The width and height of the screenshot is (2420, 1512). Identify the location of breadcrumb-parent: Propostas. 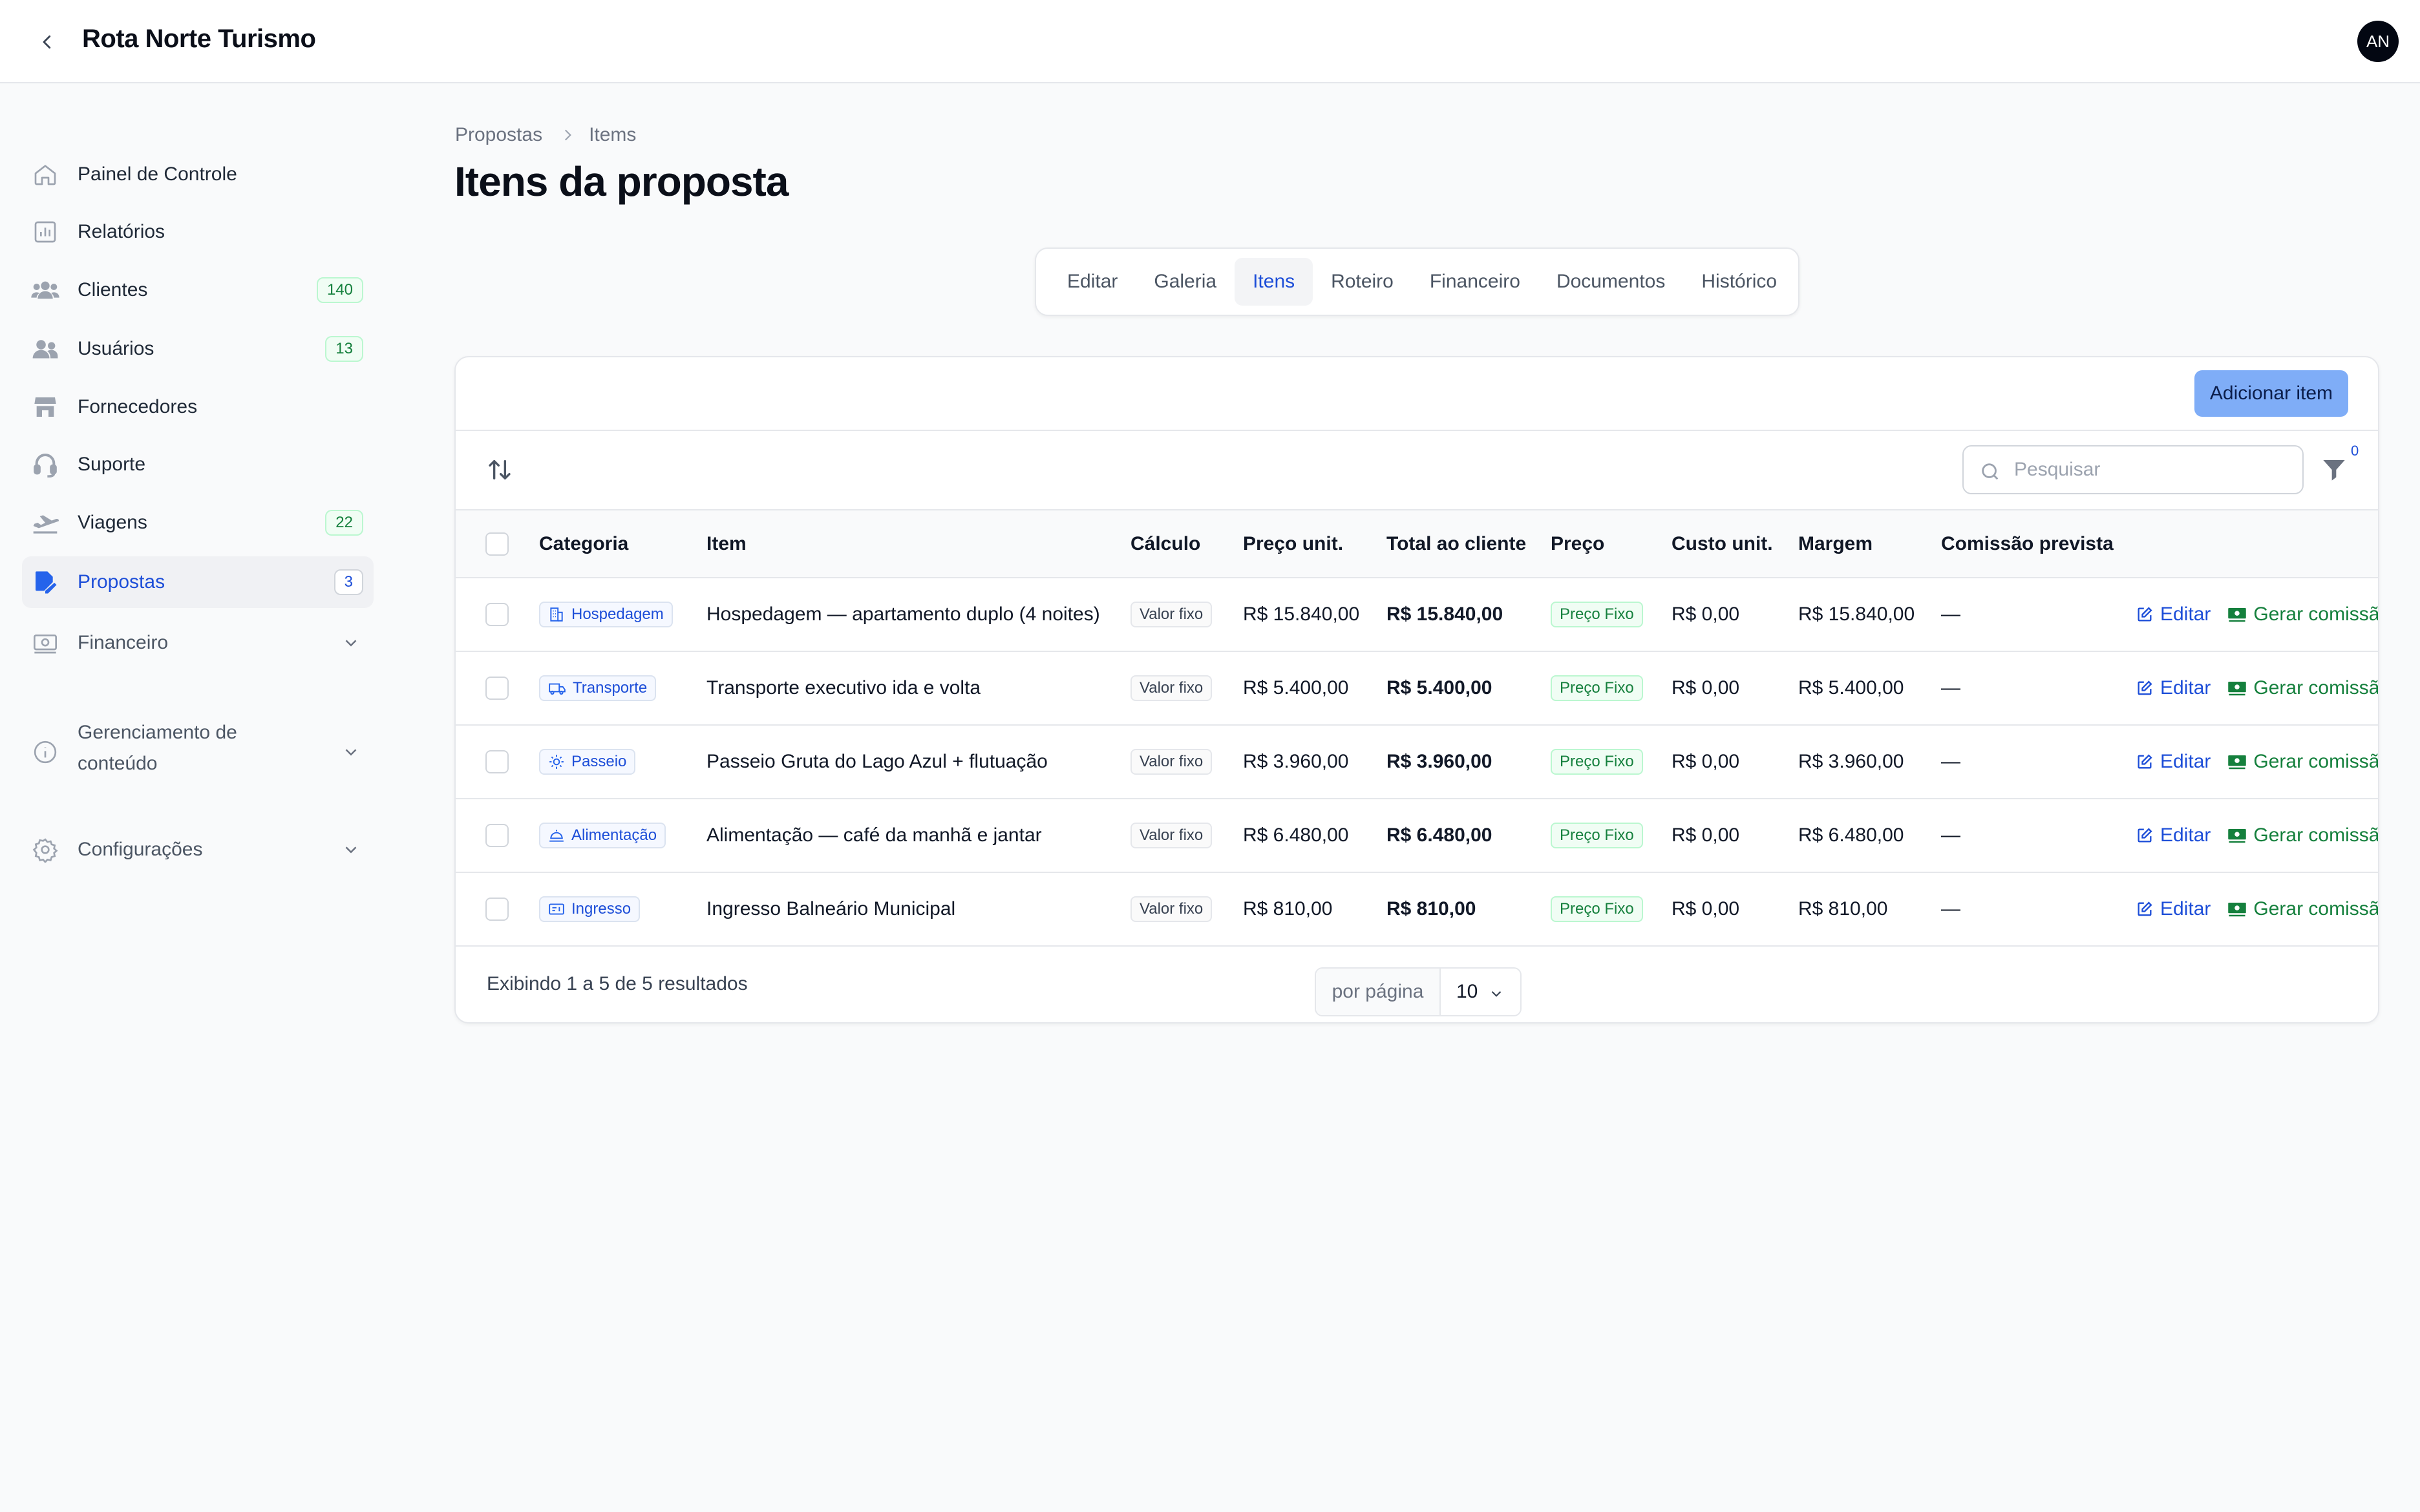
(498, 135).